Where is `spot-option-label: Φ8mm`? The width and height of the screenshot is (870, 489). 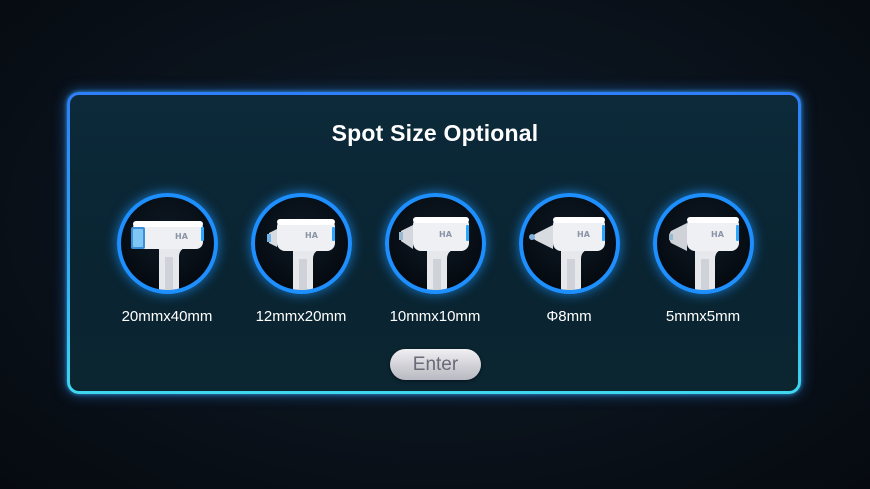
spot-option-label: Φ8mm is located at coordinates (569, 316).